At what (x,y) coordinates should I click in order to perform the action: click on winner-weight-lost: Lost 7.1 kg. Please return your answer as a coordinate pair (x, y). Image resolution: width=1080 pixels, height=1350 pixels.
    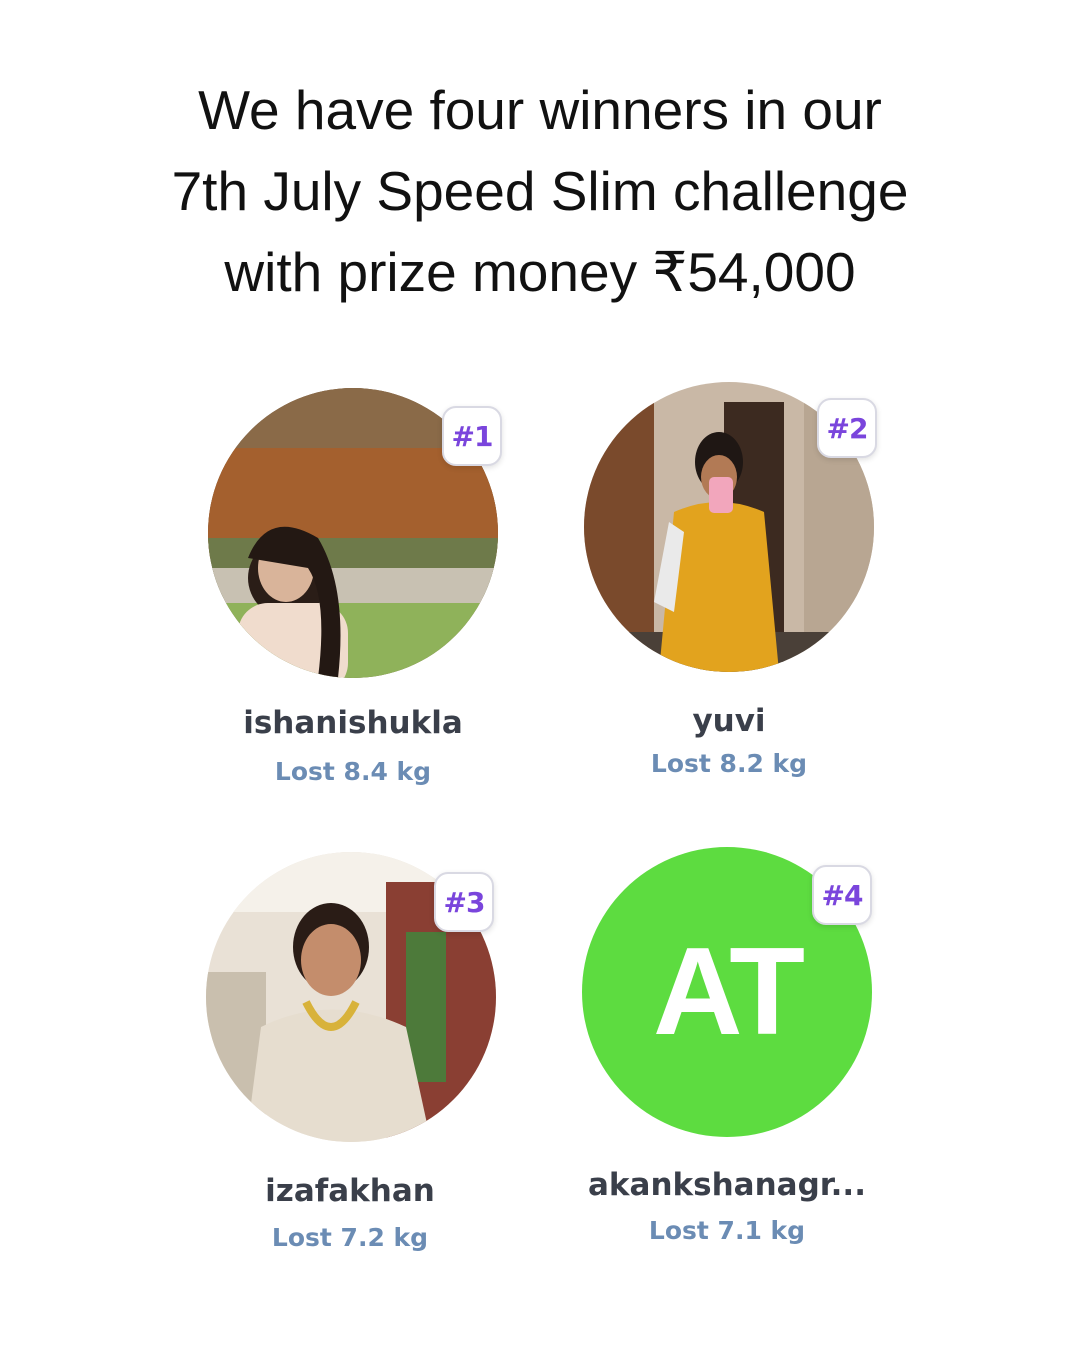
    Looking at the image, I should click on (727, 1230).